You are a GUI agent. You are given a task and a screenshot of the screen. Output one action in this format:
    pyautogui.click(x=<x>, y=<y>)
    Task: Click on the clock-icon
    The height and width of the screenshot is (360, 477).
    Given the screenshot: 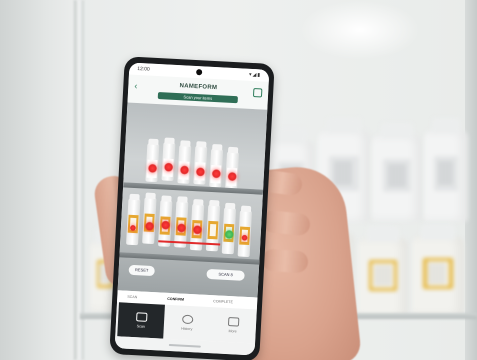 What is the action you would take?
    pyautogui.click(x=187, y=319)
    